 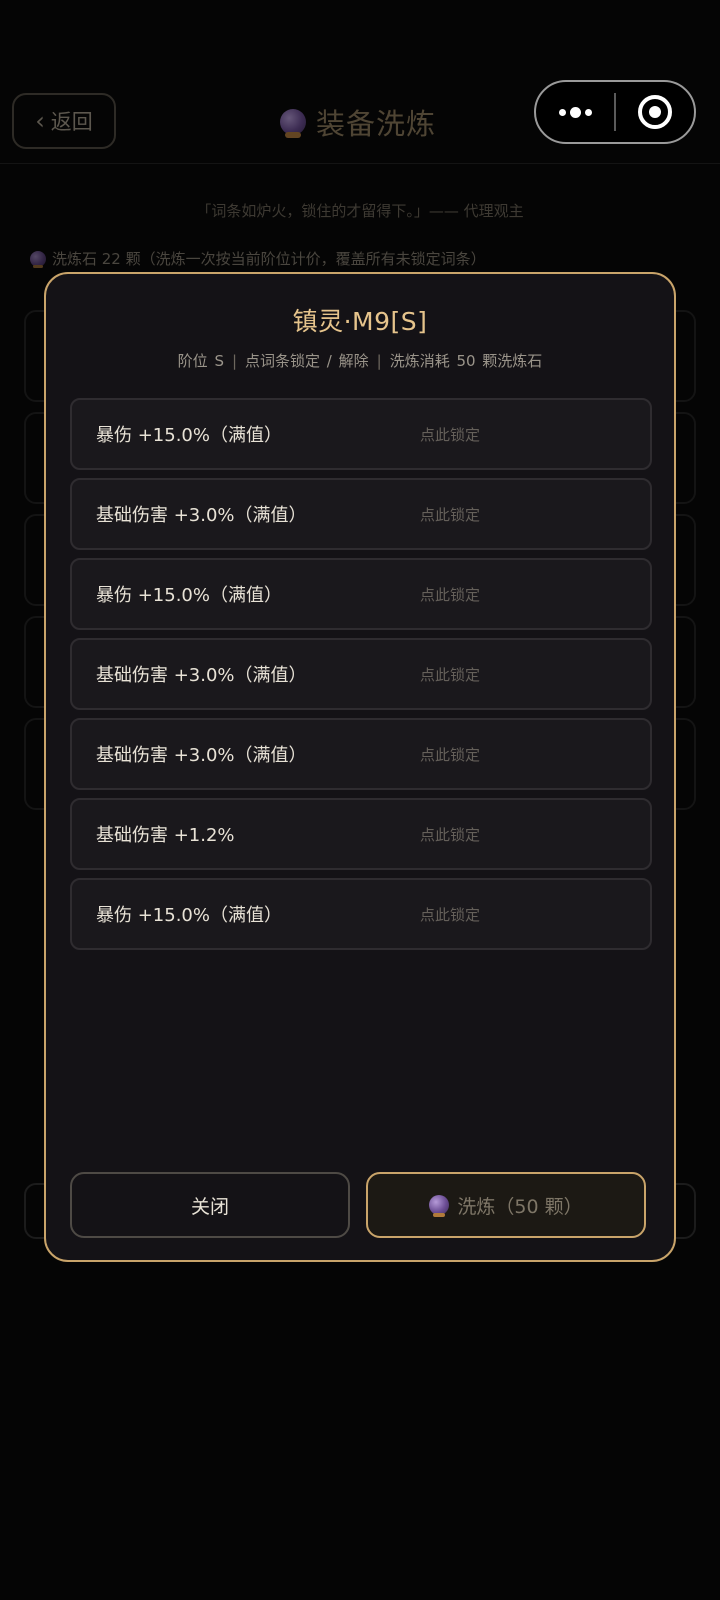 I want to click on chevron-left-icon: ‹, so click(x=40, y=121).